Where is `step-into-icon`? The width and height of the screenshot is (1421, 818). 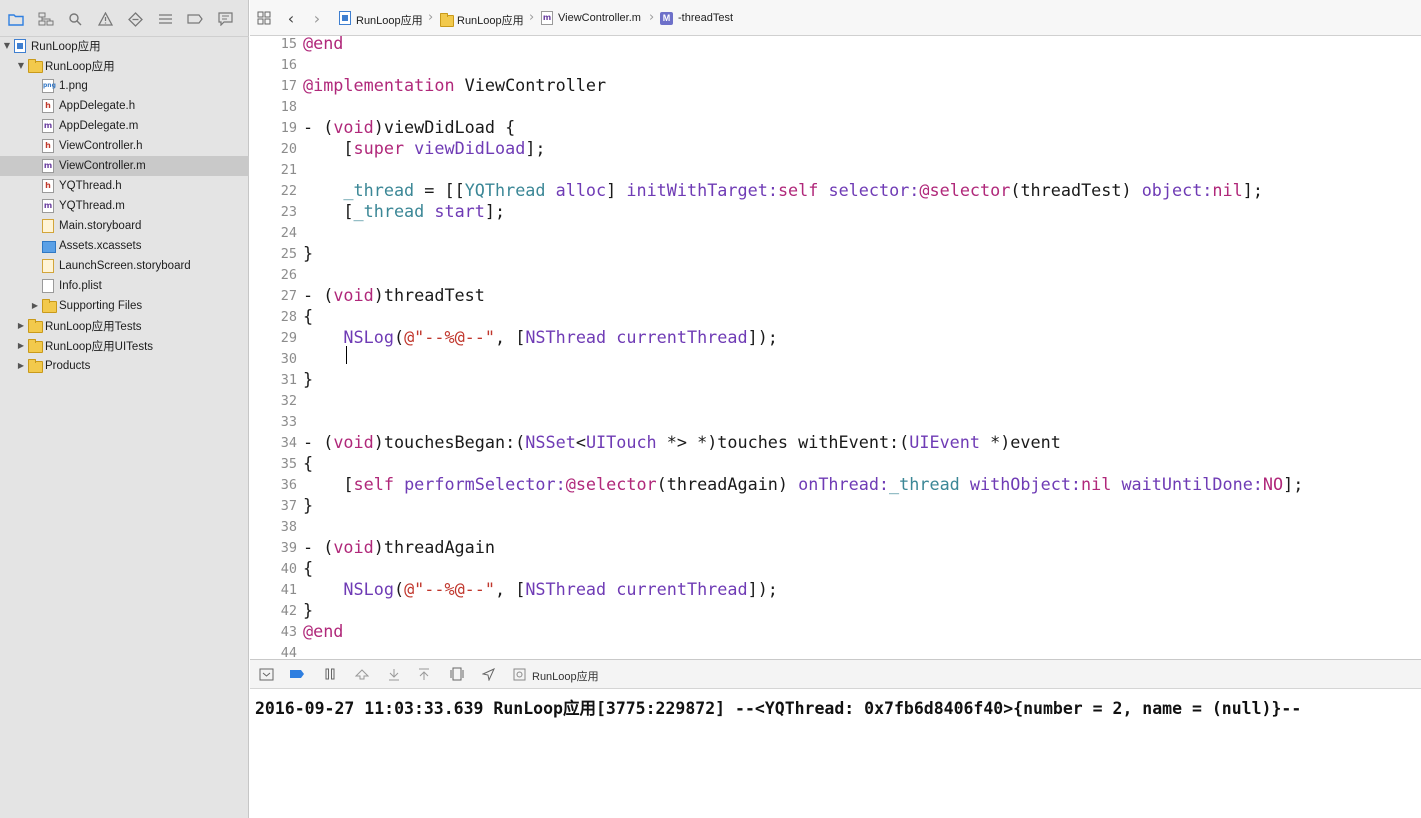
step-into-icon is located at coordinates (394, 674).